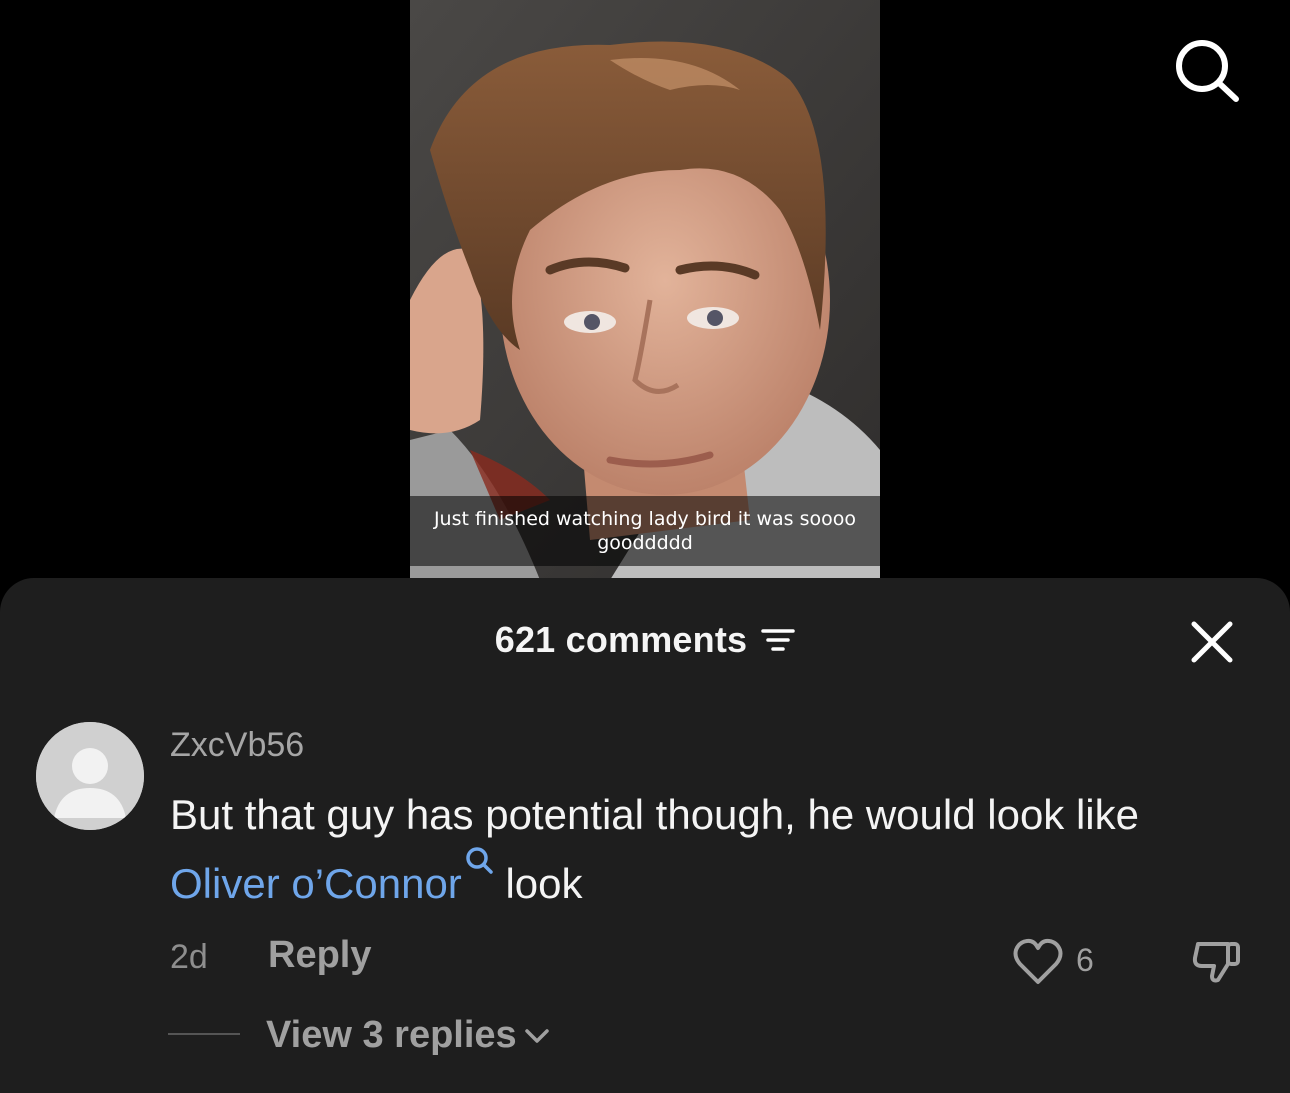  I want to click on close-icon, so click(1212, 642).